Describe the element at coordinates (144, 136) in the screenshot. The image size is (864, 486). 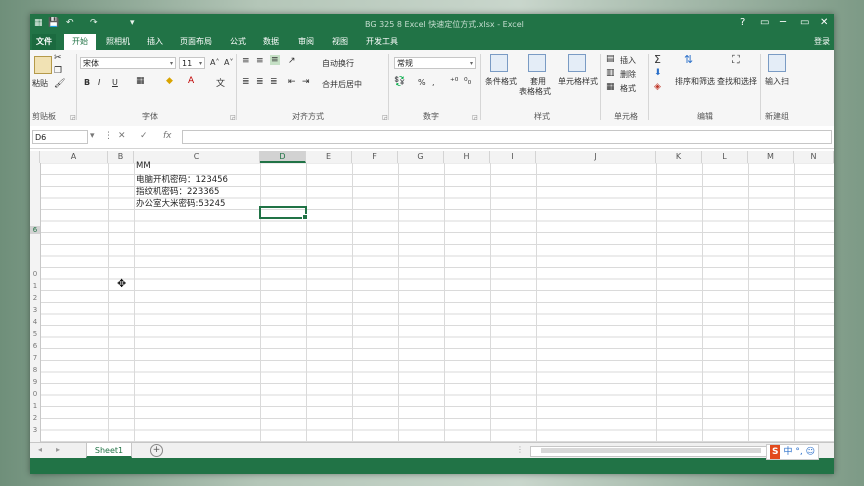
I see `confirm-icon: ✓` at that location.